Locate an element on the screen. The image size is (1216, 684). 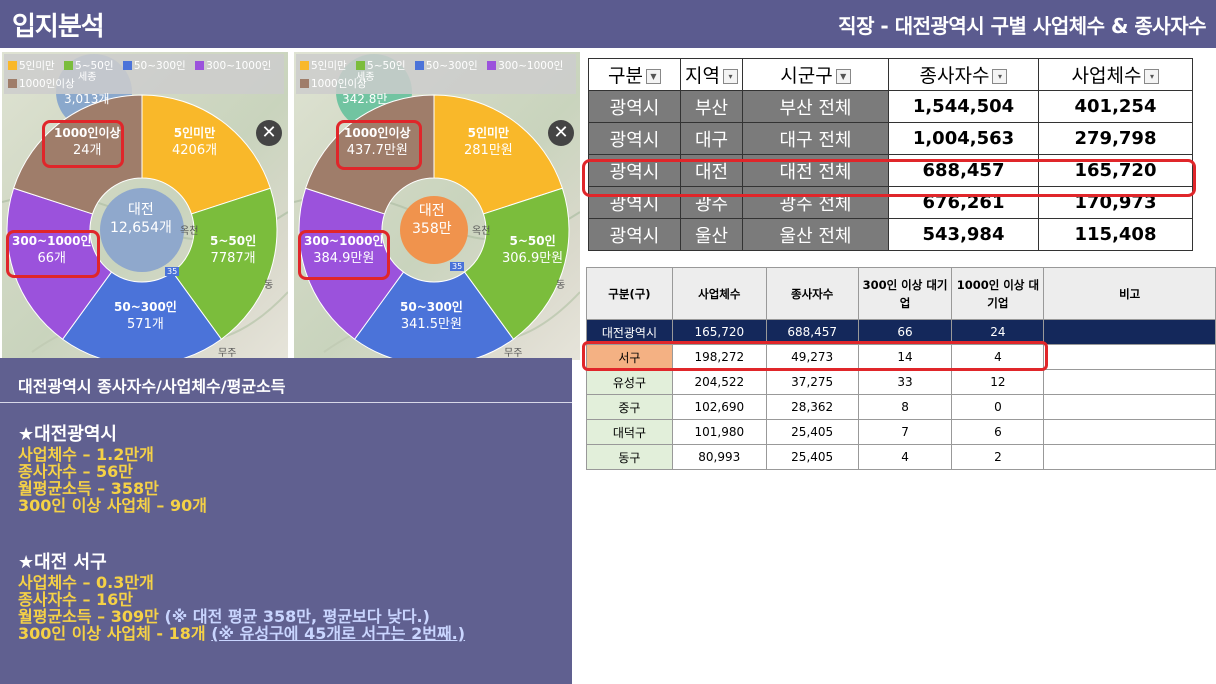
info-line: 300인 이상 사업체 - 18개 (※ 유성구에 45개로 서구는 2번째.) is located at coordinates (242, 633).